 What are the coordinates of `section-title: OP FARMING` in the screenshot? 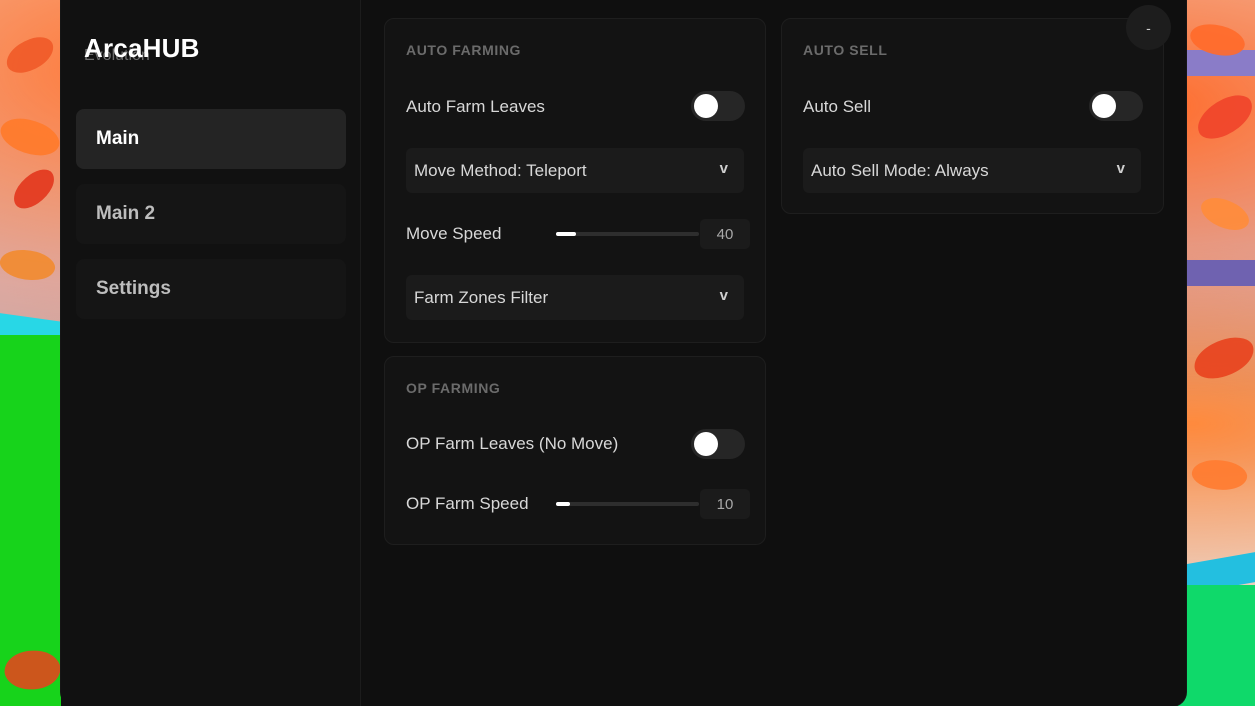 It's located at (453, 388).